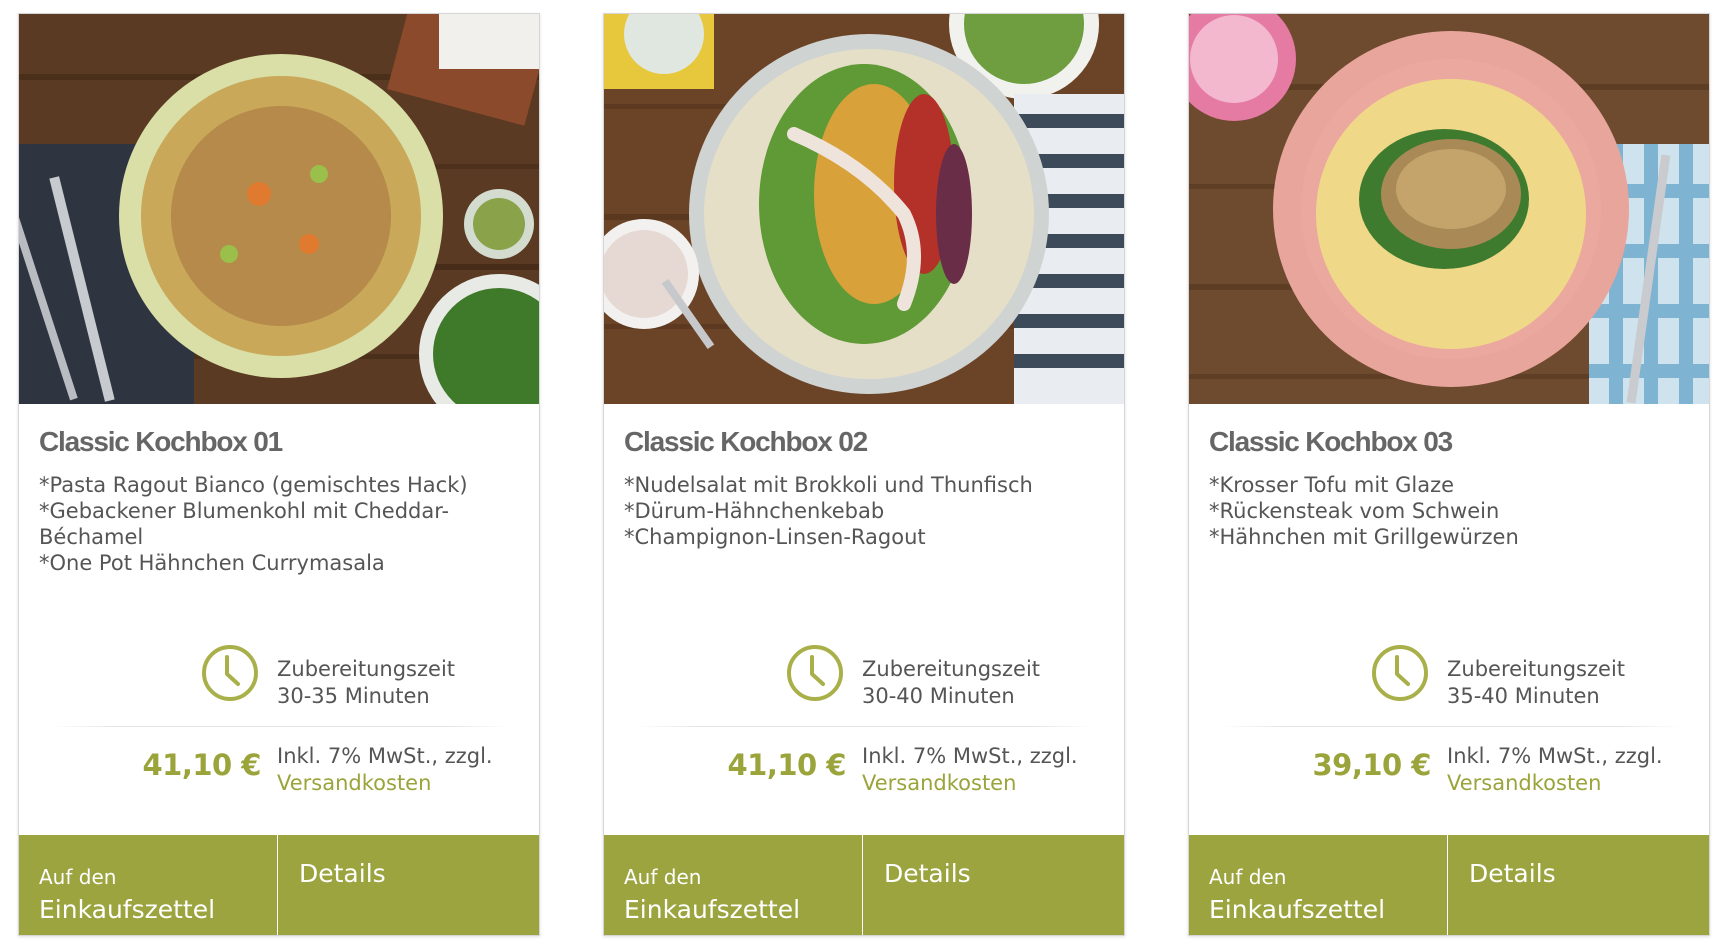  Describe the element at coordinates (279, 209) in the screenshot. I see `pasta-ragout-photo` at that location.